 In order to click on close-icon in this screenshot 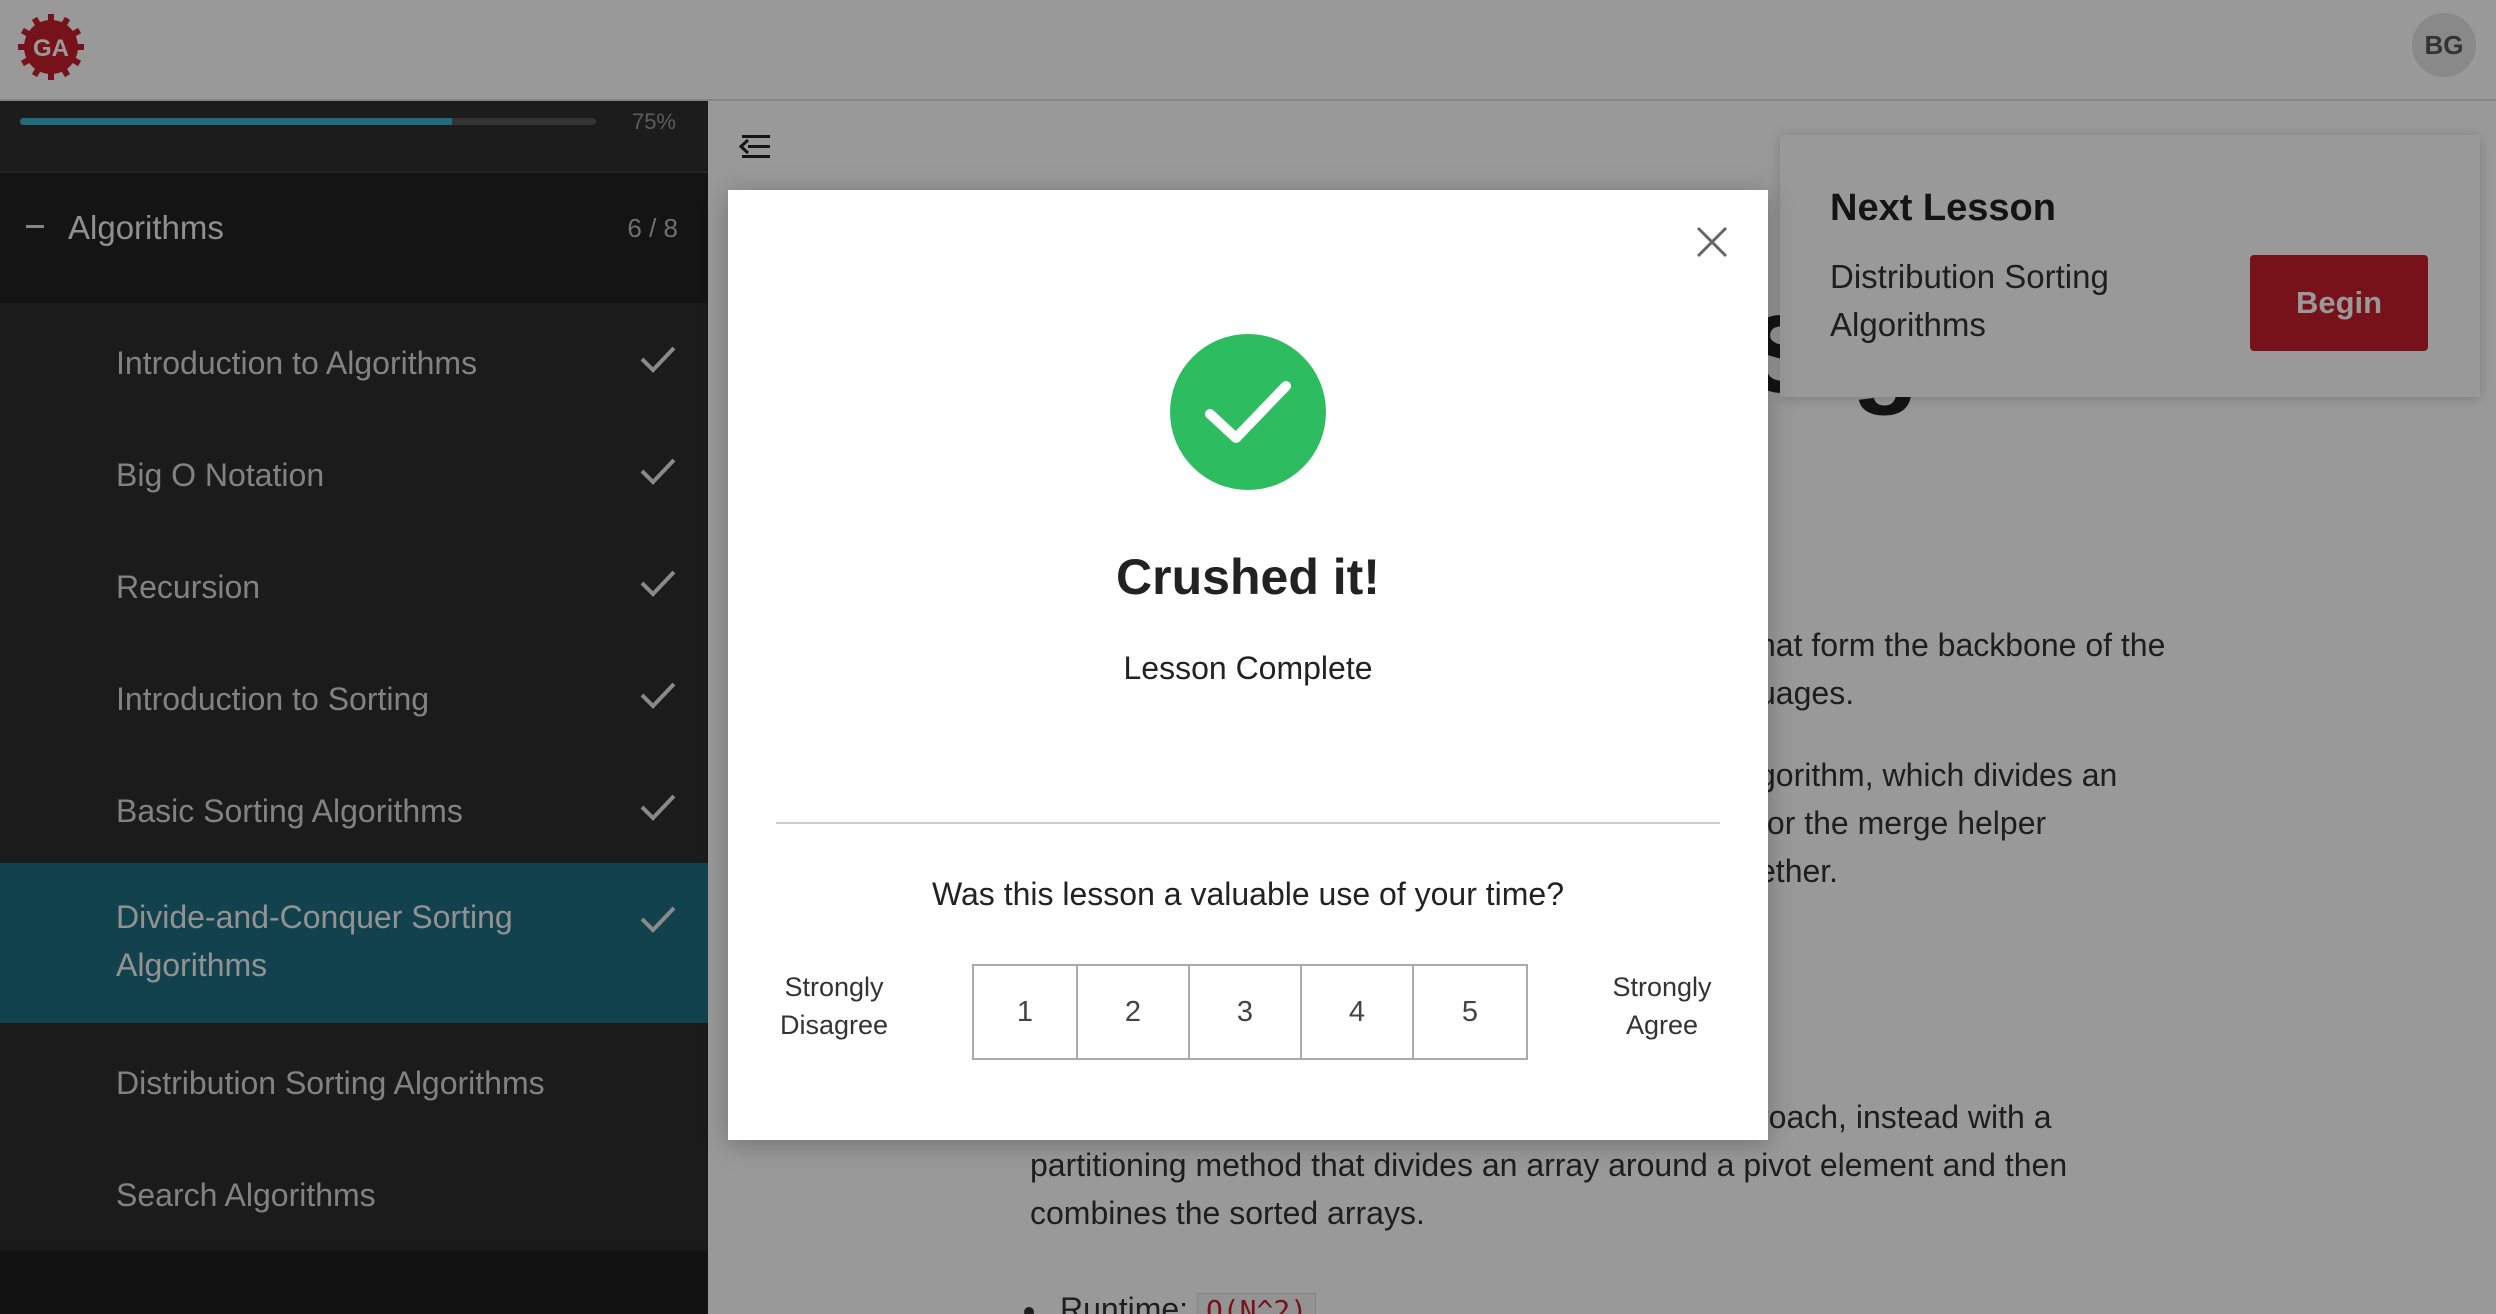, I will do `click(1712, 242)`.